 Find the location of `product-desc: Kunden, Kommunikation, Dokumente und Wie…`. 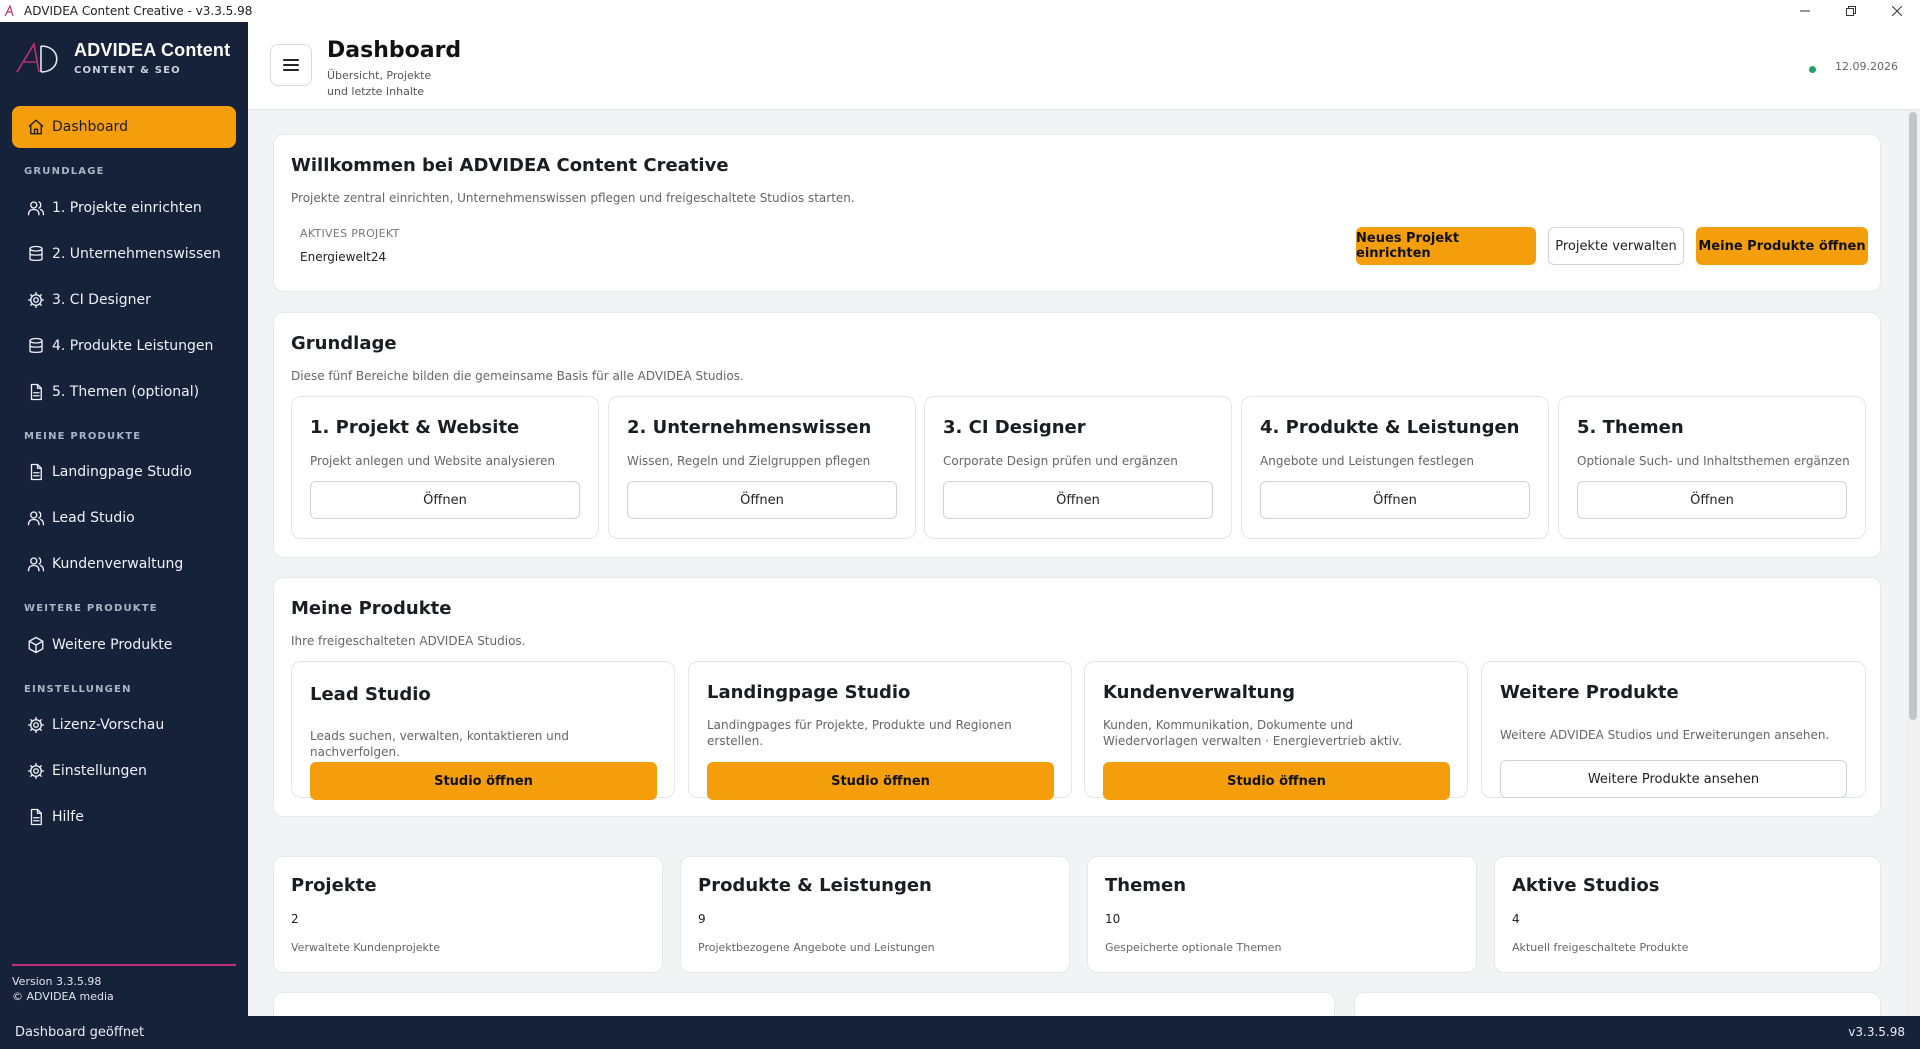

product-desc: Kunden, Kommunikation, Dokumente und Wie… is located at coordinates (1252, 733).